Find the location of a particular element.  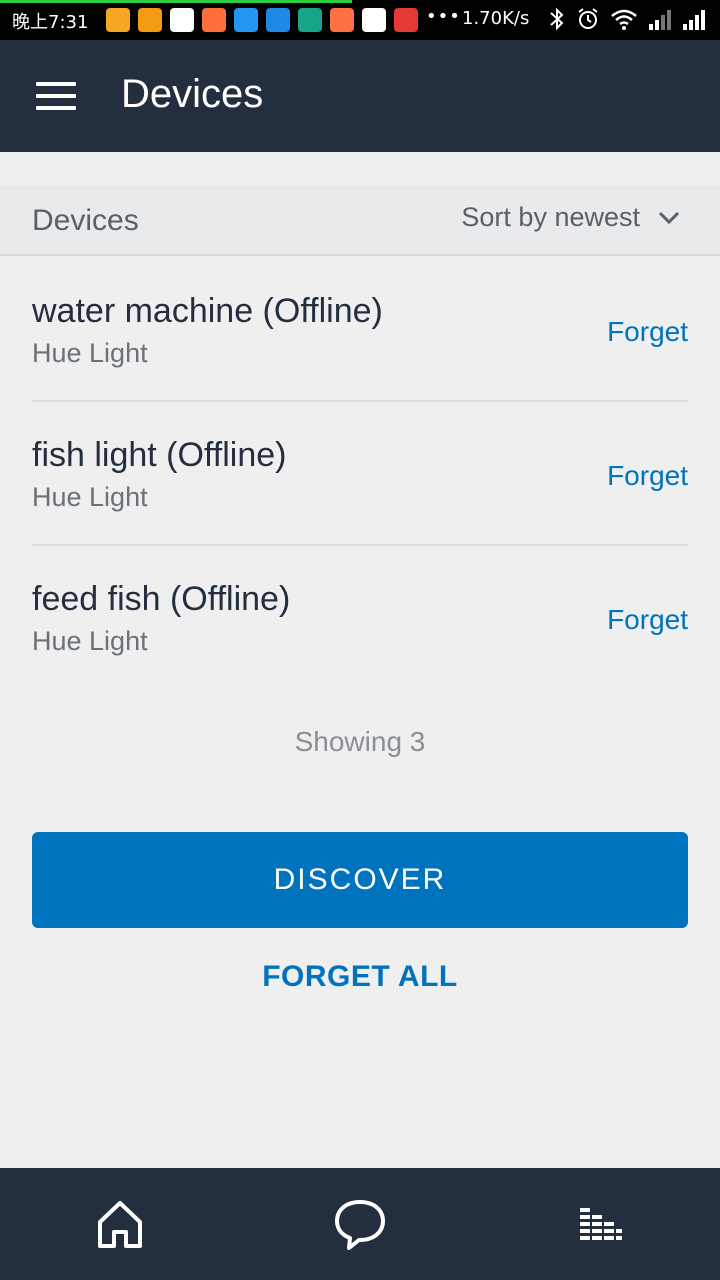

status-time: 晚上7:31 is located at coordinates (50, 22).